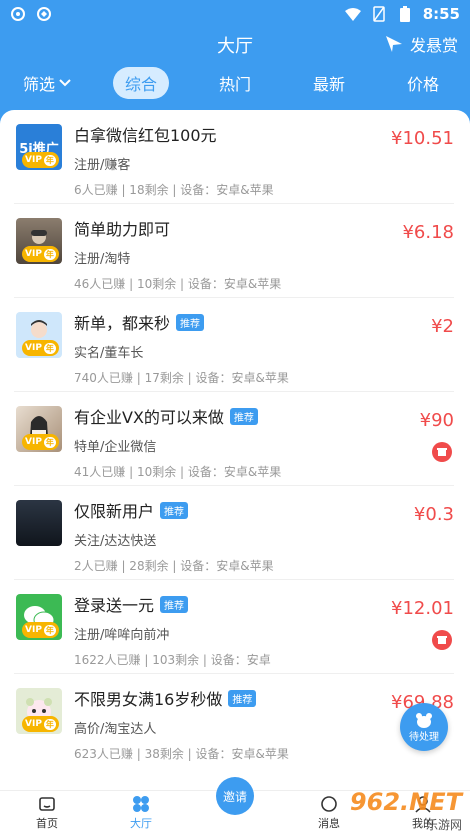 The width and height of the screenshot is (470, 835). What do you see at coordinates (433, 45) in the screenshot?
I see `post-reward-label: 发悬赏` at bounding box center [433, 45].